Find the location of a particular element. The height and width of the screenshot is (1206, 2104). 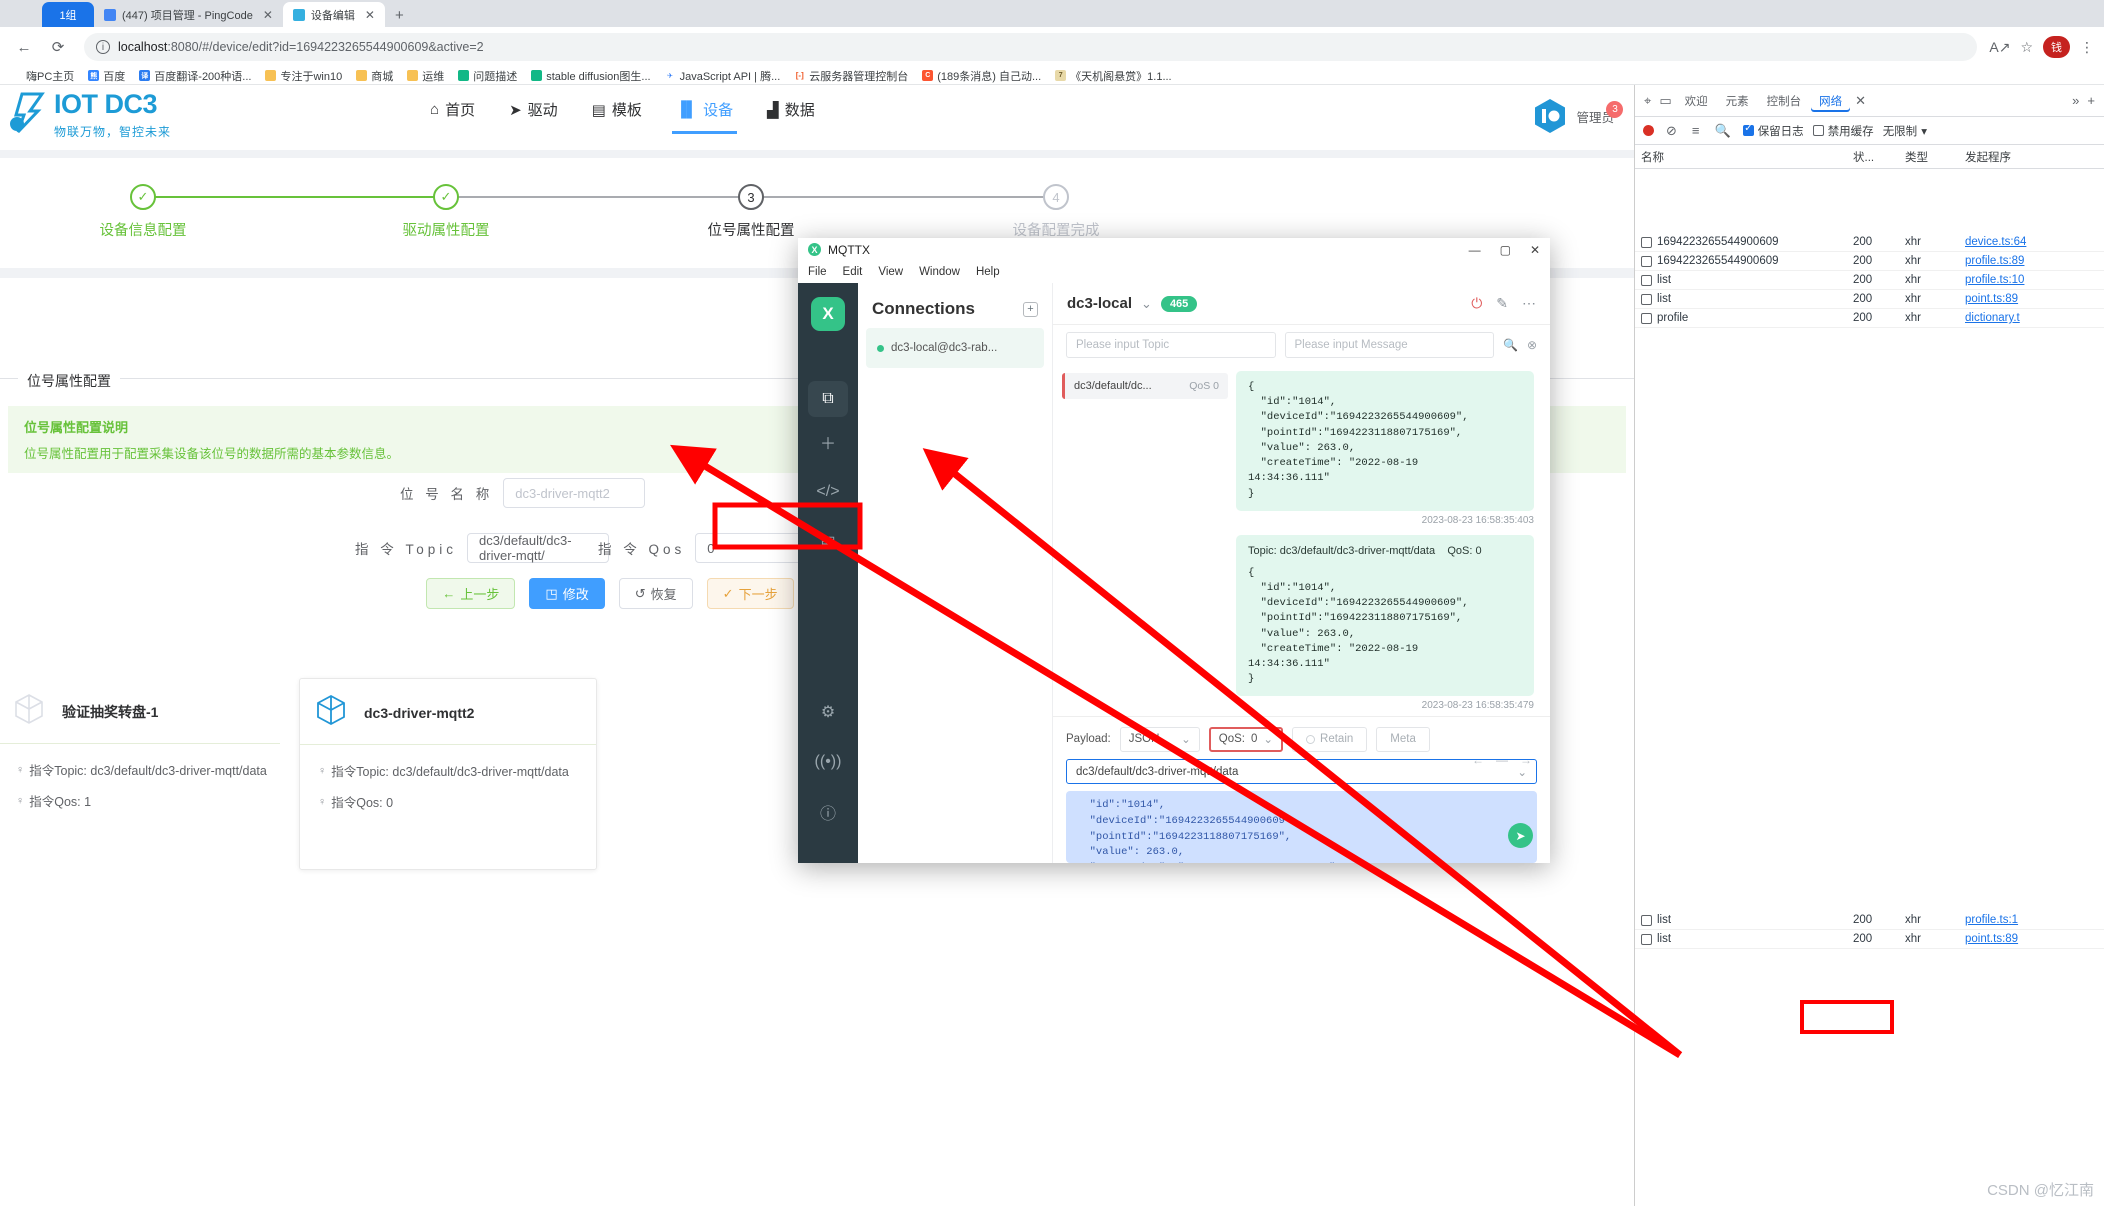

menu-icon: ⋮ is located at coordinates (2087, 47).